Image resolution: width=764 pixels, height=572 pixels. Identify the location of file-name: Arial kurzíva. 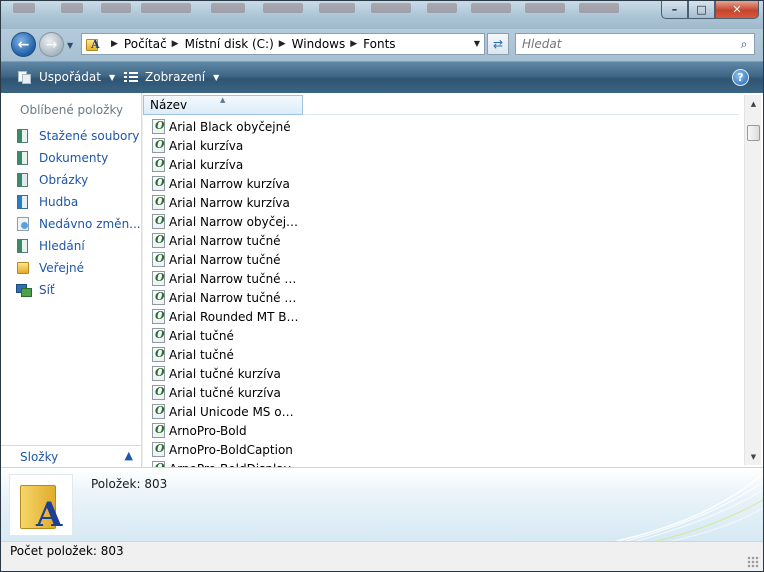
(206, 164).